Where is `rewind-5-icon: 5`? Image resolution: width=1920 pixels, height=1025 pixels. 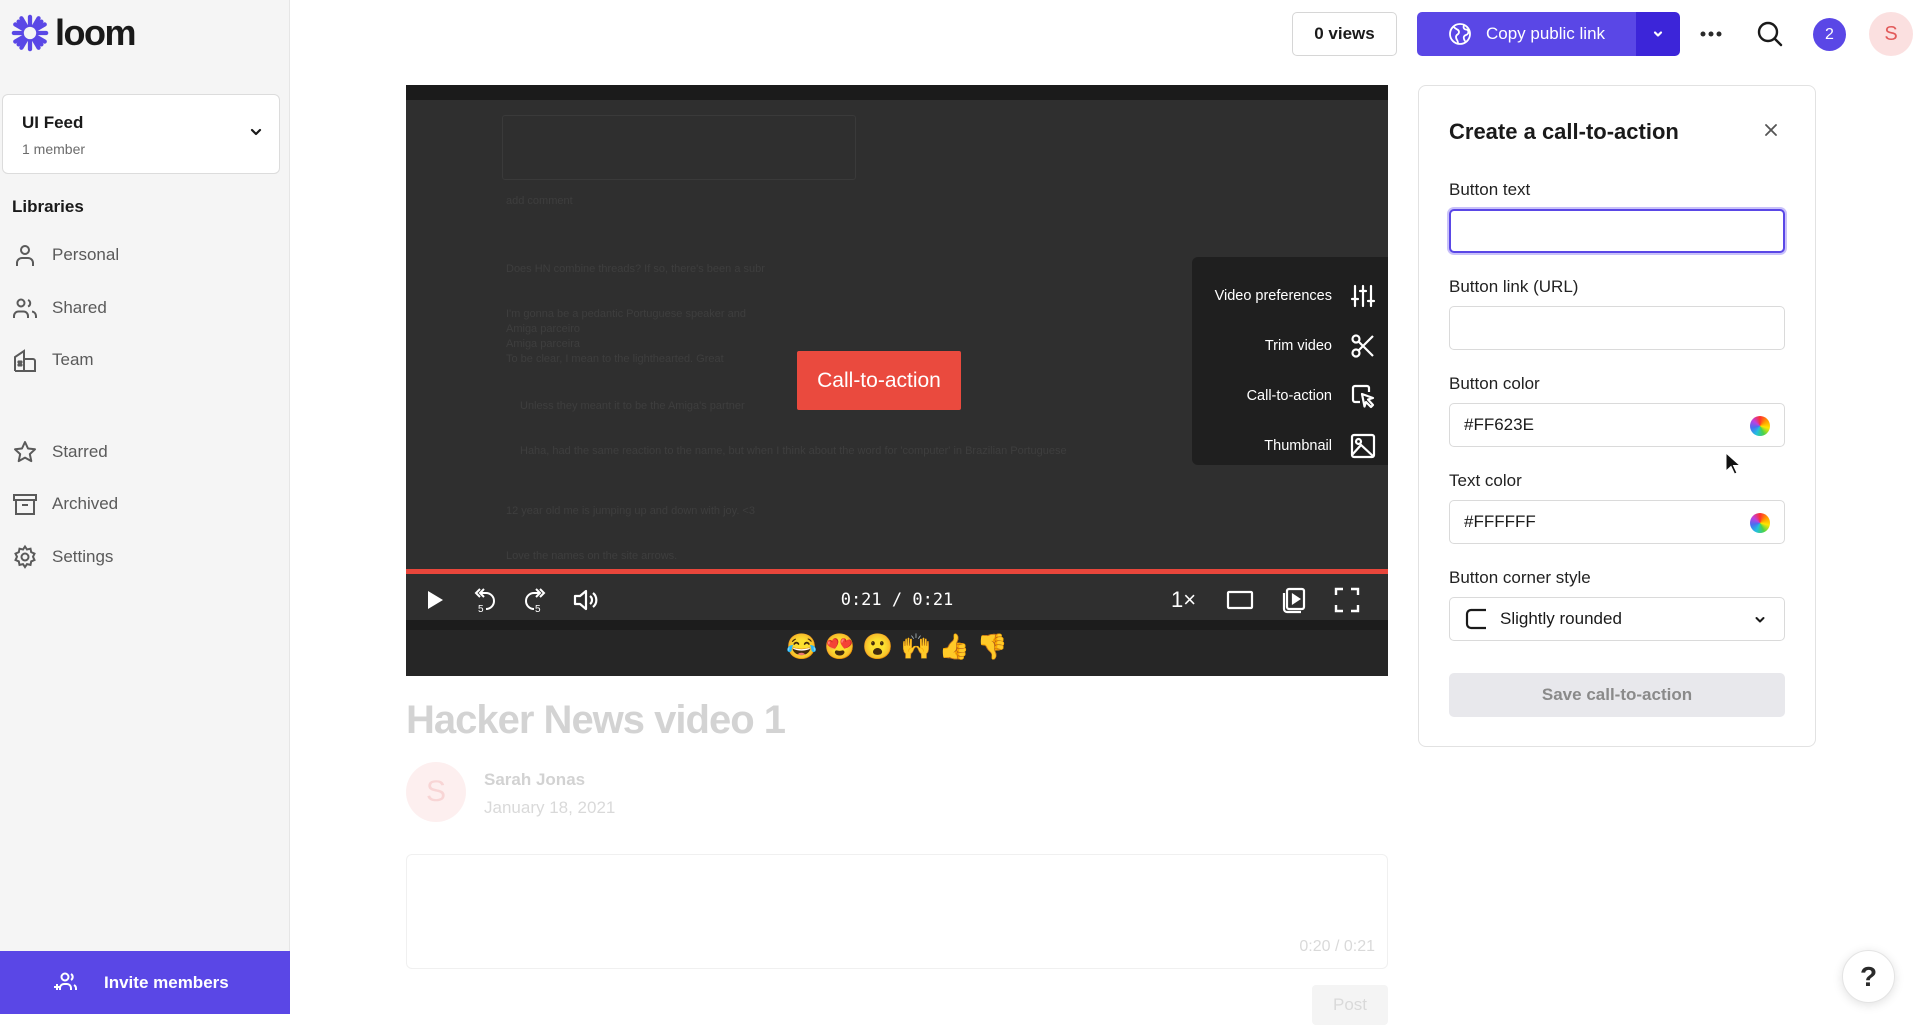 rewind-5-icon: 5 is located at coordinates (484, 601).